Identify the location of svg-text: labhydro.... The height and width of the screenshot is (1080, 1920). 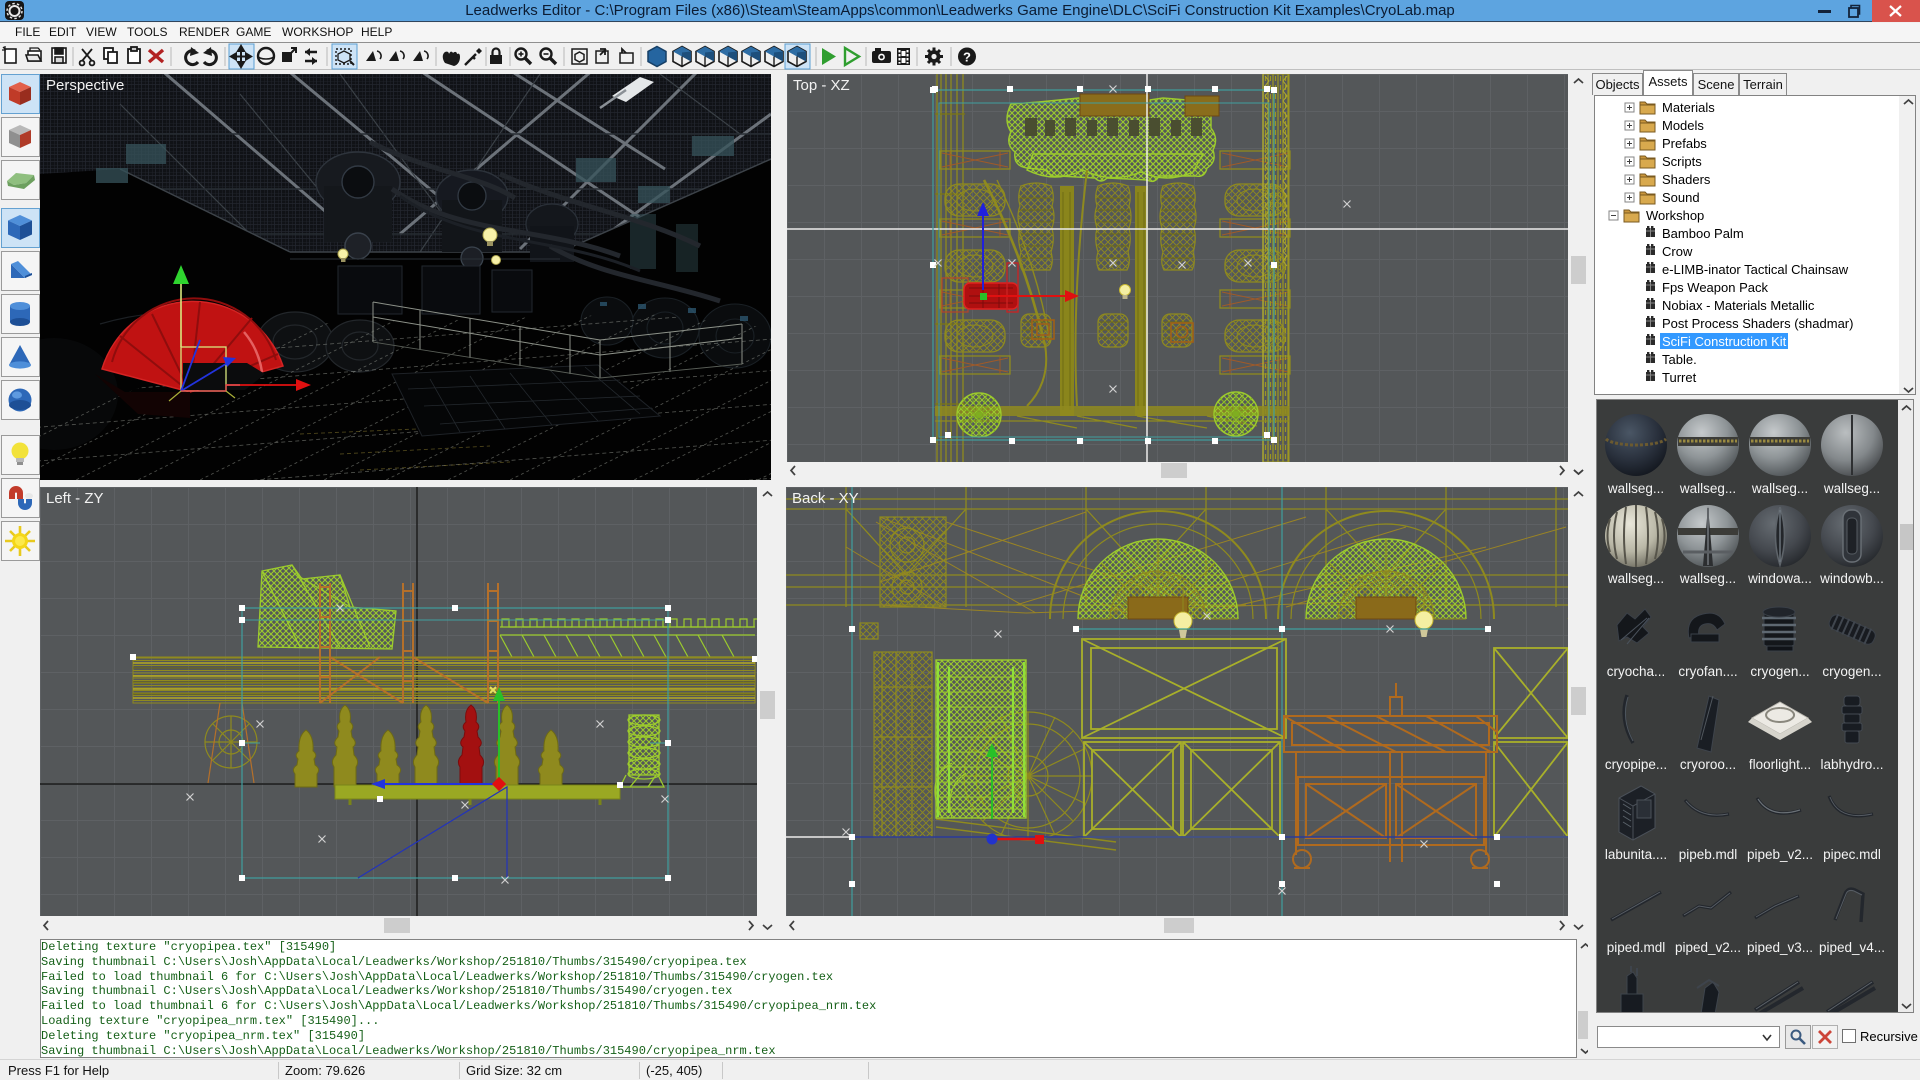
(1851, 764).